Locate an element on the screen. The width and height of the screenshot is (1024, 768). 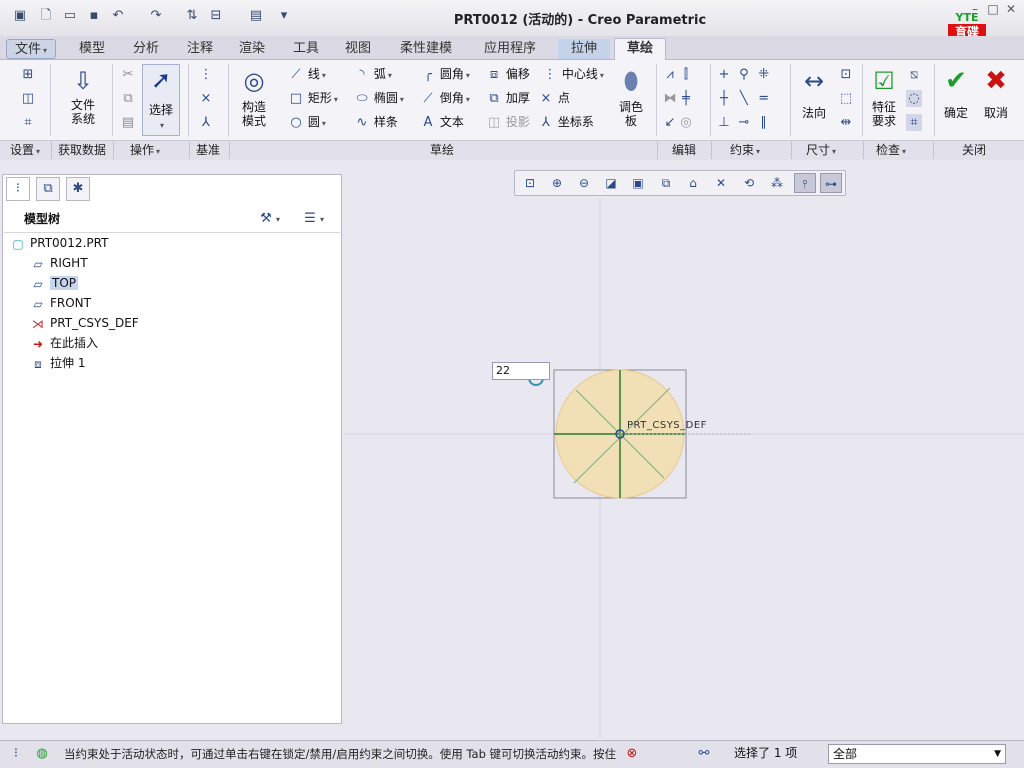
mirror-button: ⧓ ╪ is located at coordinates (678, 98).